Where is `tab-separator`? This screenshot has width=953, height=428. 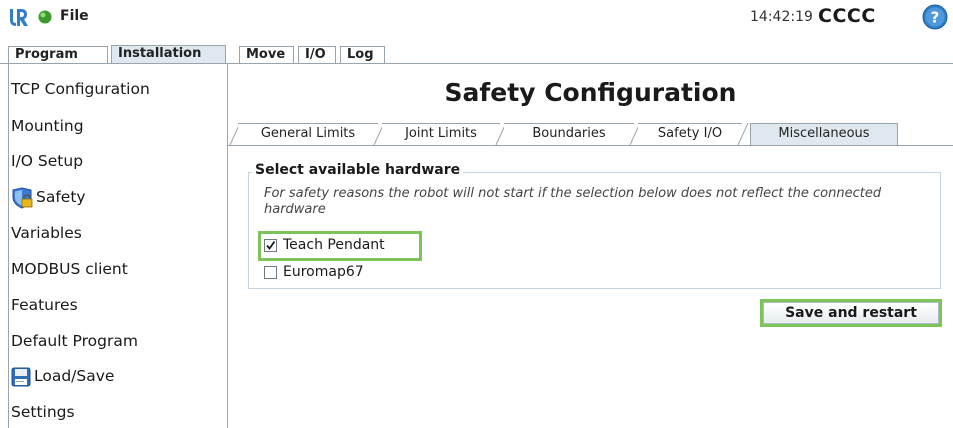
tab-separator is located at coordinates (743, 134).